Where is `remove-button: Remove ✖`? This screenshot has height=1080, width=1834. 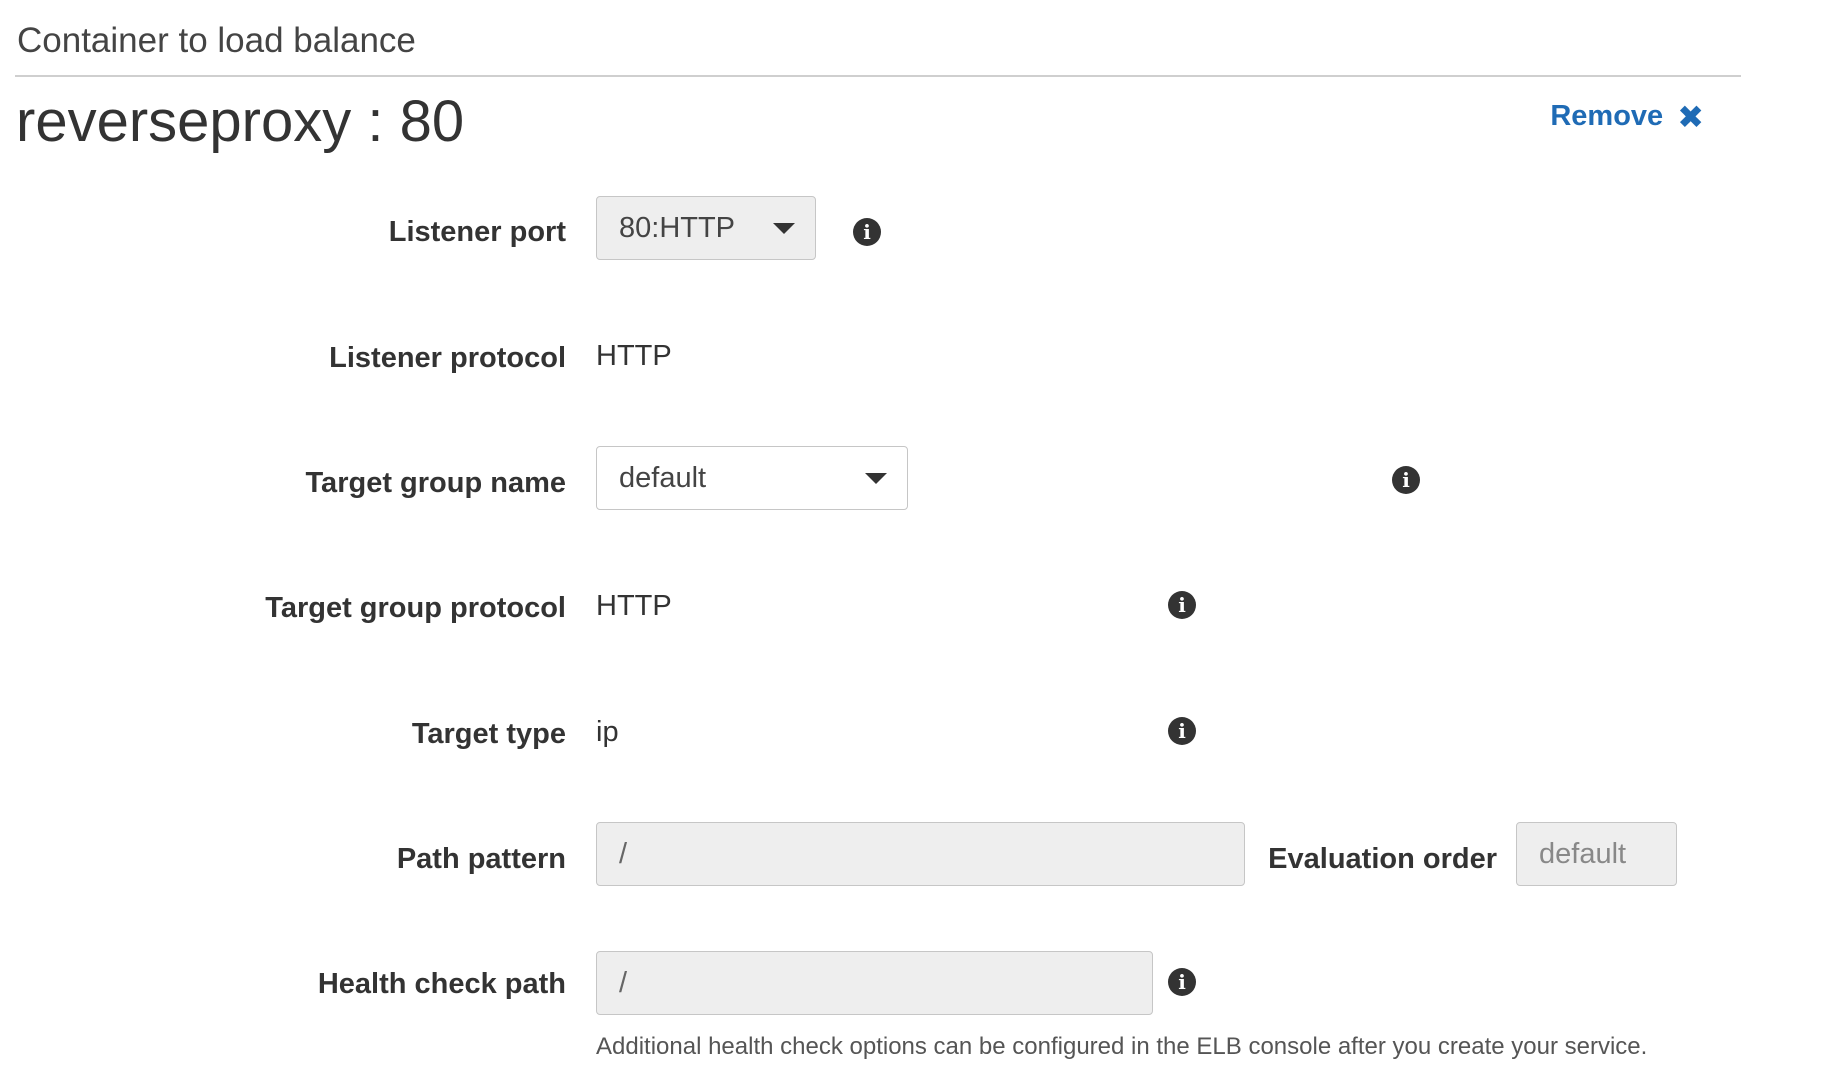 remove-button: Remove ✖ is located at coordinates (1627, 116).